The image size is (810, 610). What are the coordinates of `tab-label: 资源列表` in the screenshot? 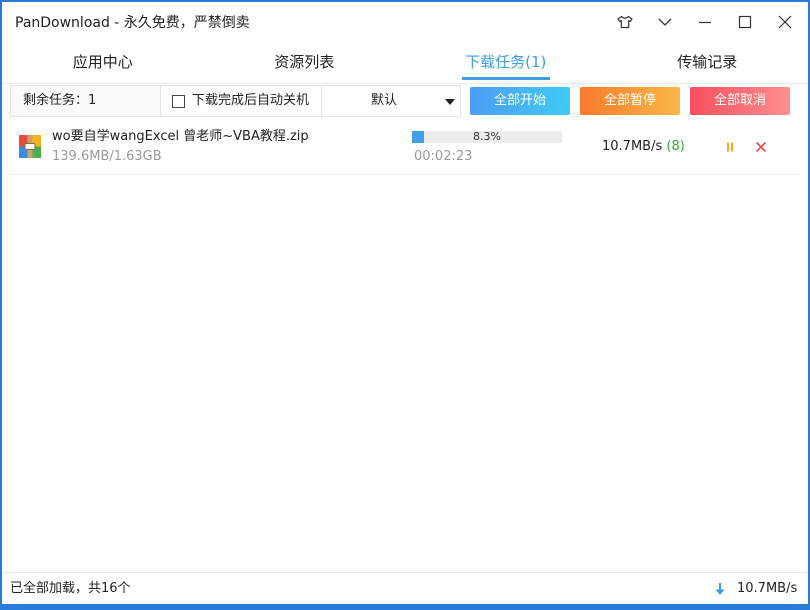 It's located at (304, 62).